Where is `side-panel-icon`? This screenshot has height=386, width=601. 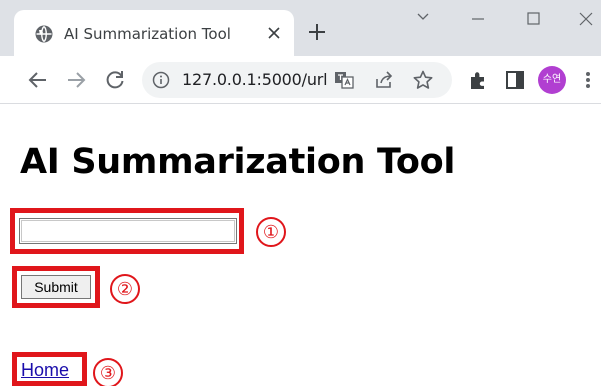
side-panel-icon is located at coordinates (515, 80).